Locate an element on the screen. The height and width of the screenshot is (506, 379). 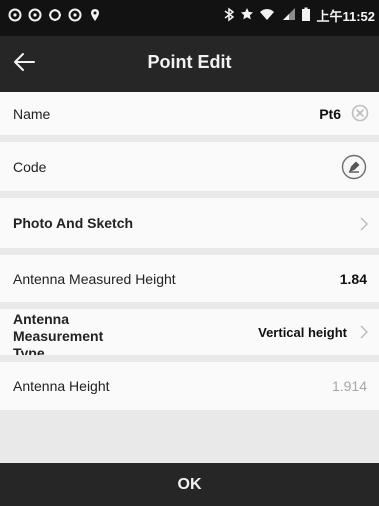
notification-icons is located at coordinates (55, 15).